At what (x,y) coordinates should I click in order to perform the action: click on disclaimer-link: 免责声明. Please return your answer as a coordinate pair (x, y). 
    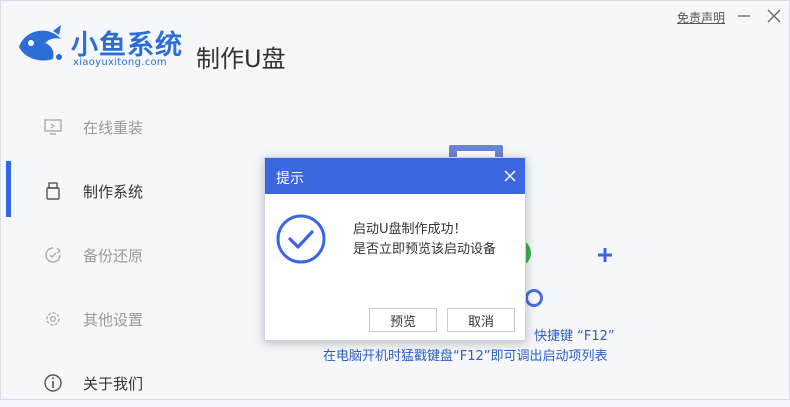
    Looking at the image, I should click on (701, 17).